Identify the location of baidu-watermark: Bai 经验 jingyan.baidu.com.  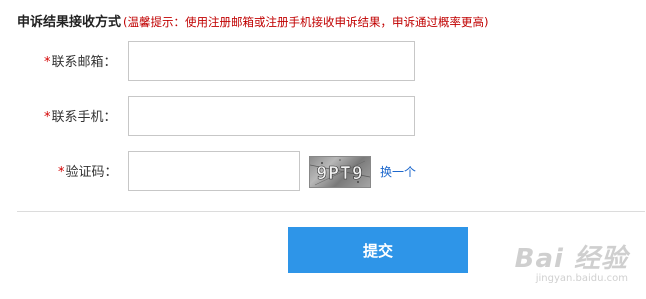
(571, 261).